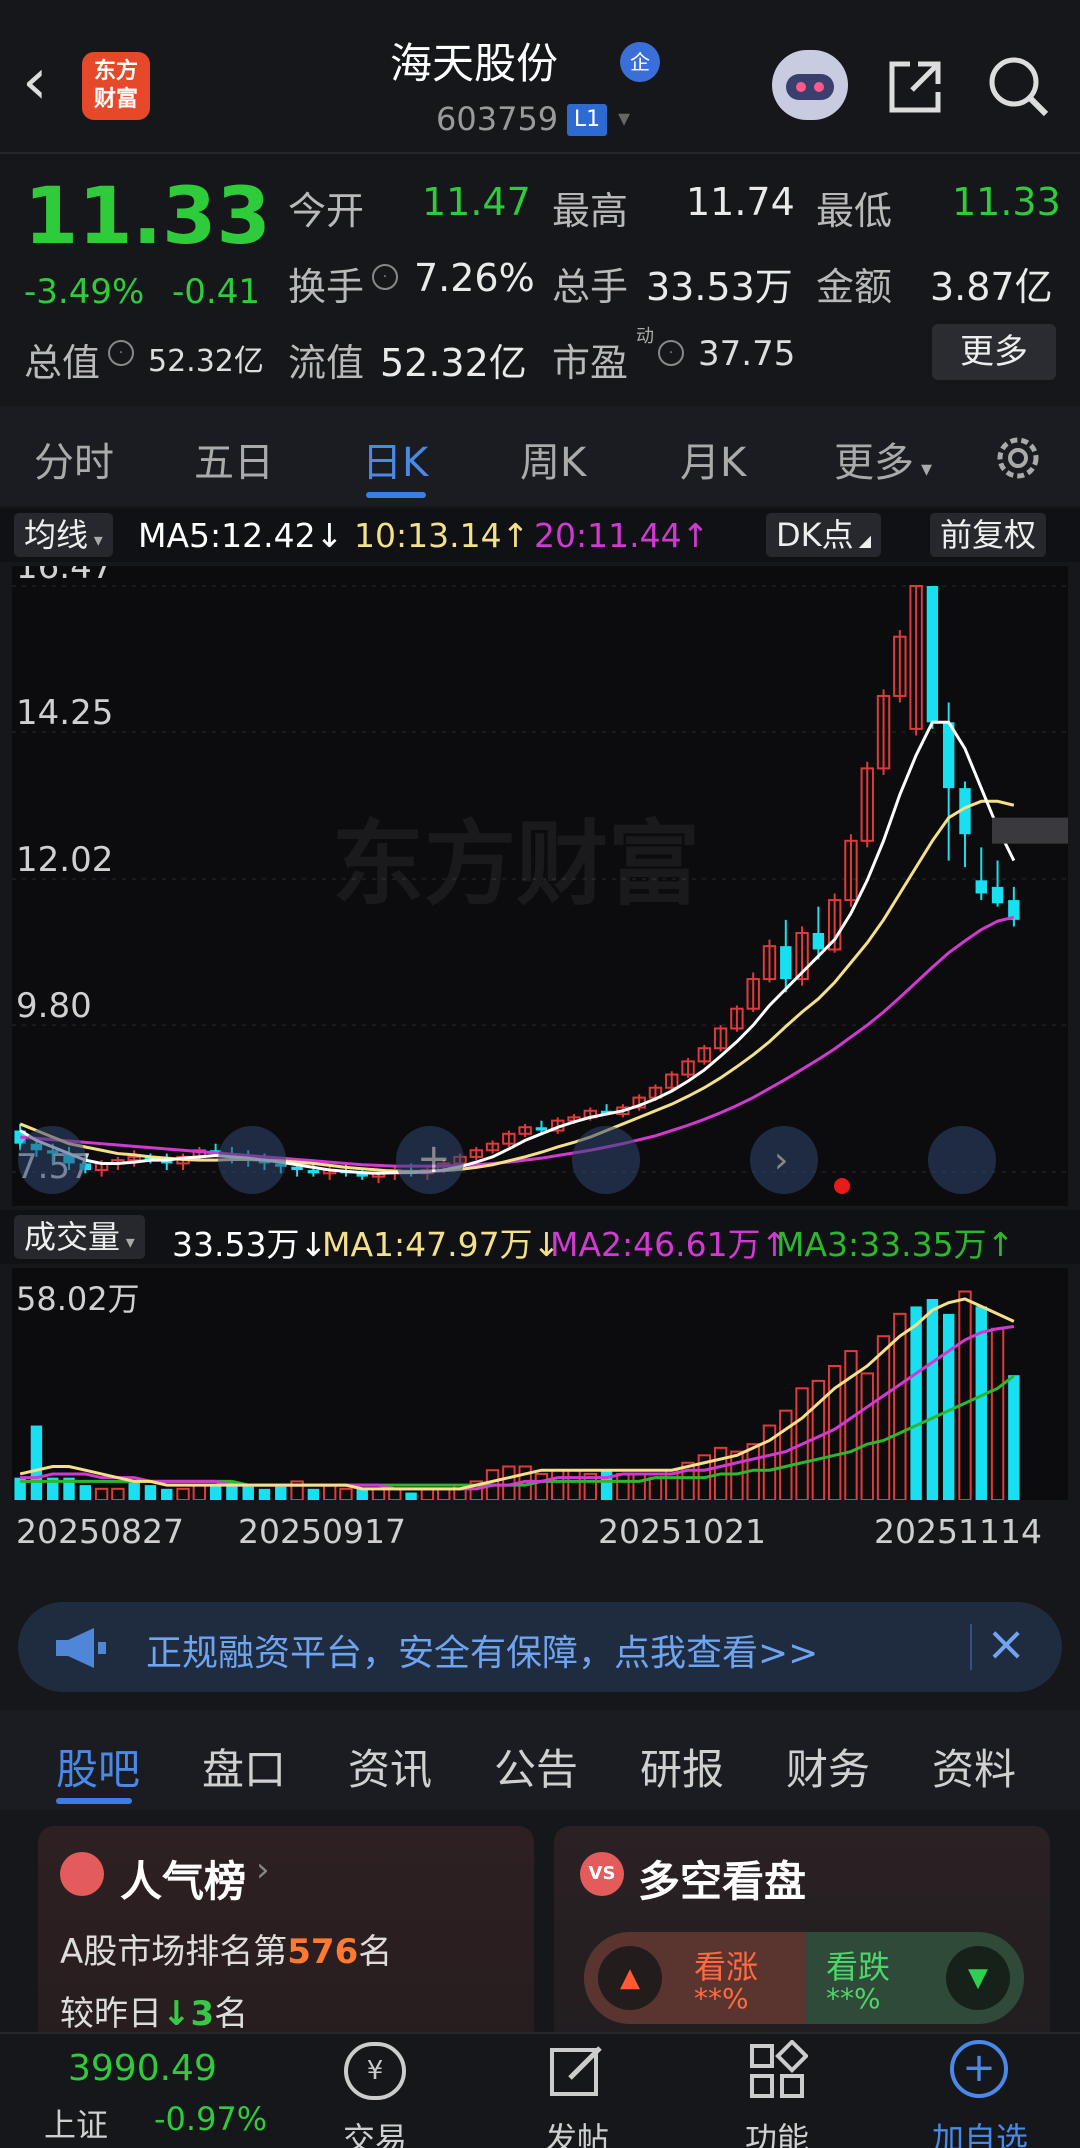  I want to click on app-logo: 东方 财富, so click(116, 86).